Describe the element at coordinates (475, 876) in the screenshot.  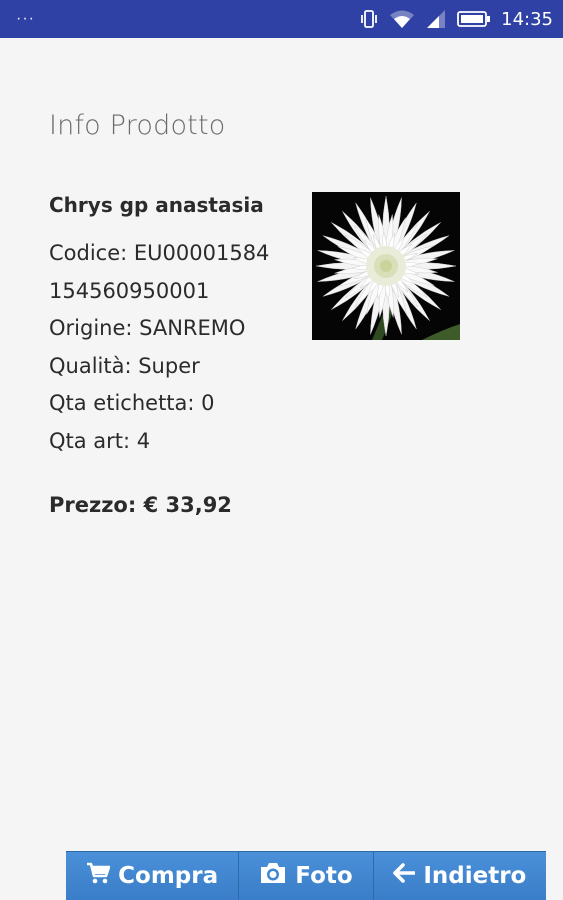
I see `indietro-label: Indietro` at that location.